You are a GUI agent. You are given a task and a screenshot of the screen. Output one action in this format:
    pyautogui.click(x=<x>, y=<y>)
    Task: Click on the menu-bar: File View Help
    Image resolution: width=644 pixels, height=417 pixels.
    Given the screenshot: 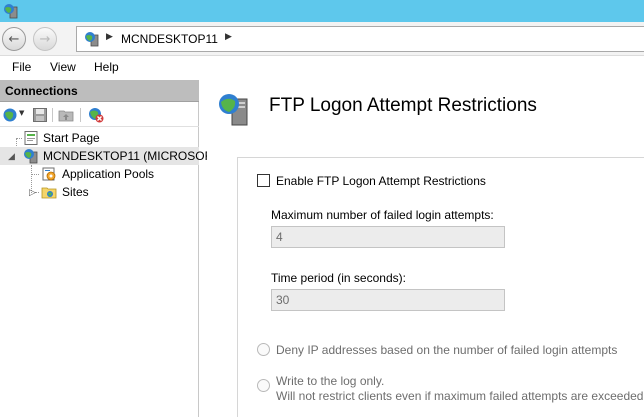 What is the action you would take?
    pyautogui.click(x=322, y=68)
    